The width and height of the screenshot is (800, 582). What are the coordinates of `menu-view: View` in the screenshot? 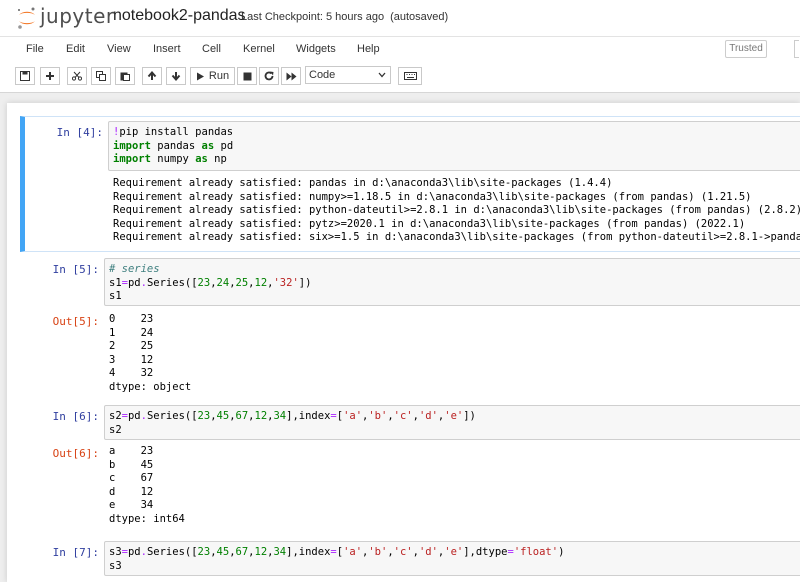 It's located at (119, 49).